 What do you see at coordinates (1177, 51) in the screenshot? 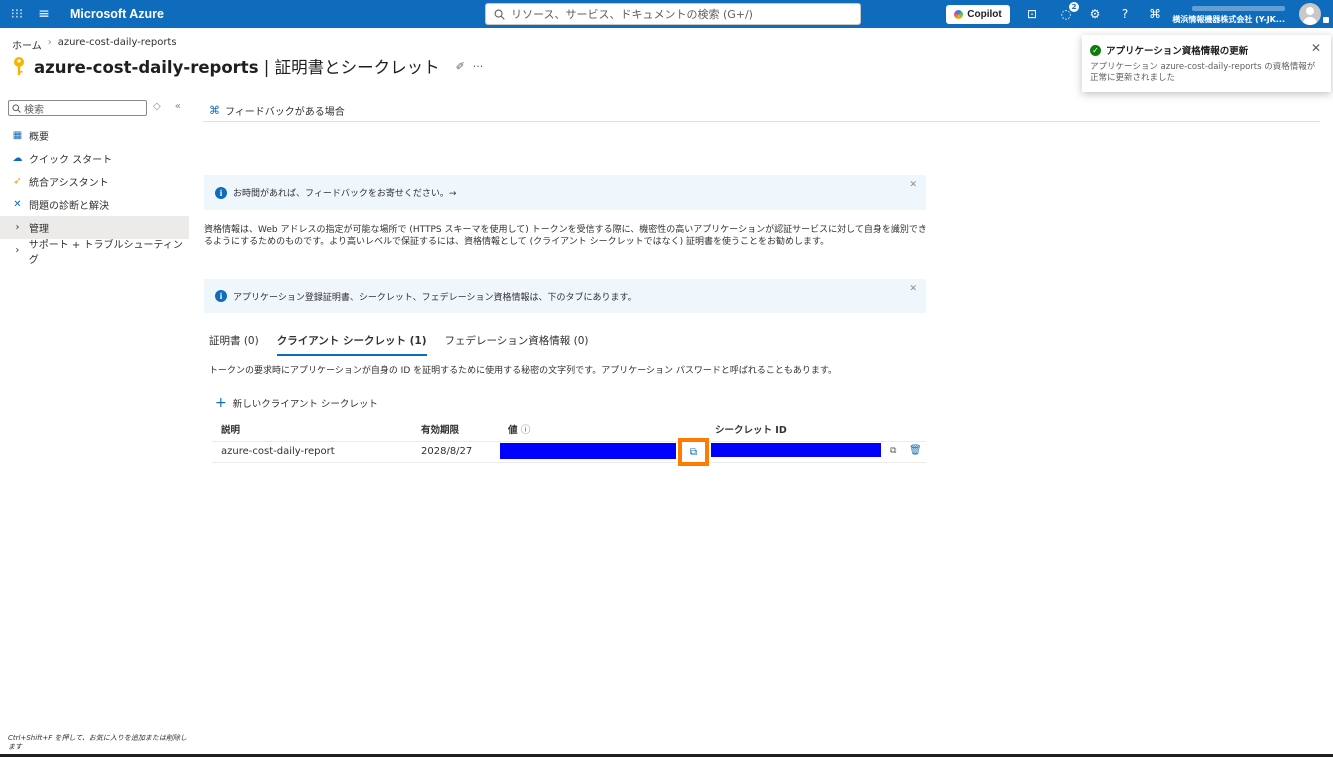
I see `toast-title: アプリケーション資格情報の更新` at bounding box center [1177, 51].